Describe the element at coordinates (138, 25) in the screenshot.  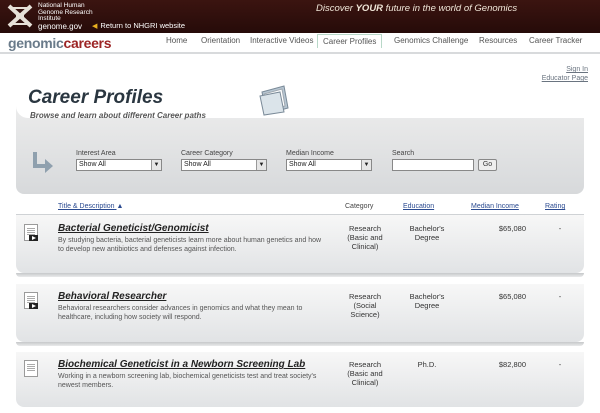
I see `return-nhgri-link: ◀ Return to NHGRI website` at that location.